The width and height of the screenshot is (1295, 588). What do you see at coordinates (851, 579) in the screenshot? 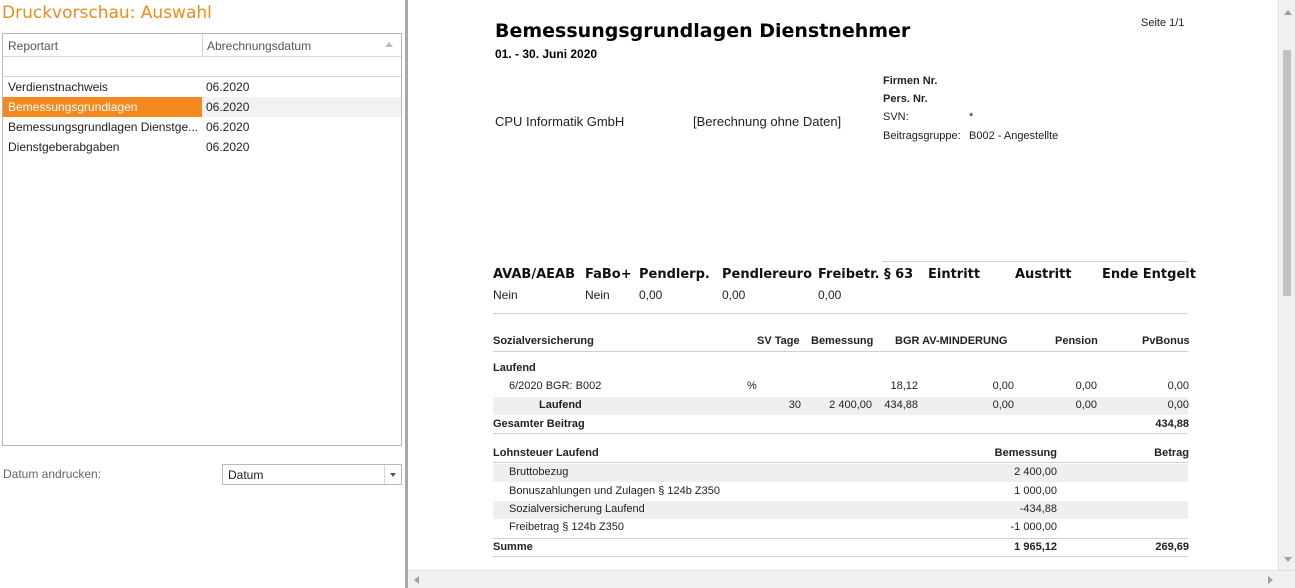
I see `horizontal-scrollbar` at bounding box center [851, 579].